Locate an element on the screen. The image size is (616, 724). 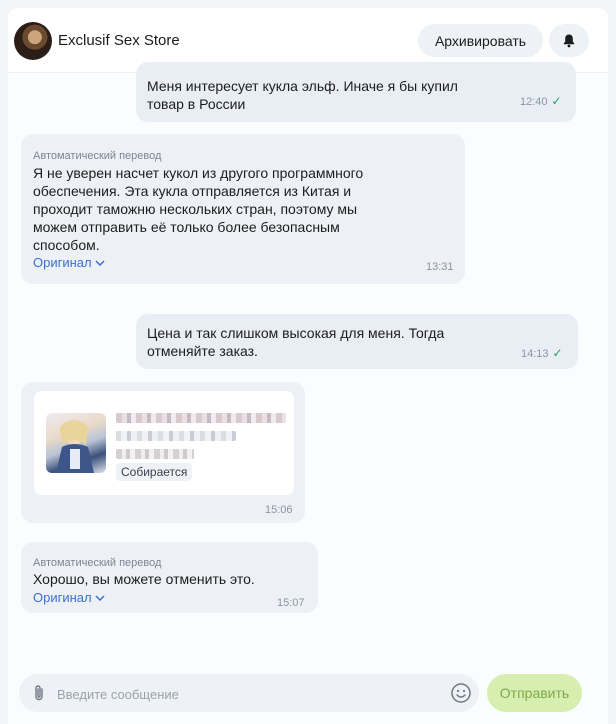
send-button: Отправить is located at coordinates (534, 693).